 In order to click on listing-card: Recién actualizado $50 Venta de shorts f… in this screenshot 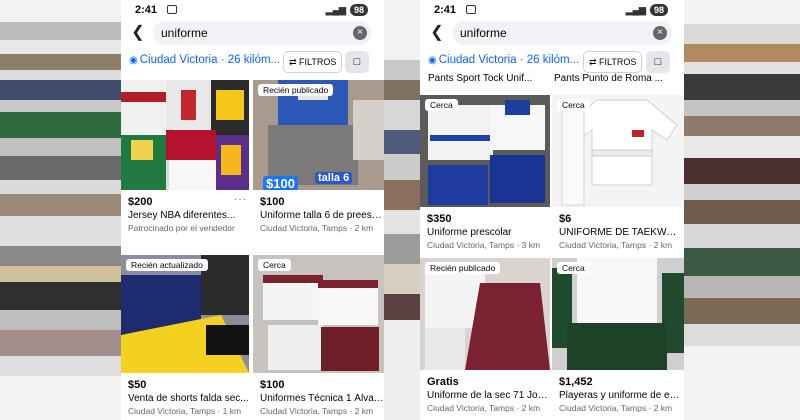, I will do `click(186, 337)`.